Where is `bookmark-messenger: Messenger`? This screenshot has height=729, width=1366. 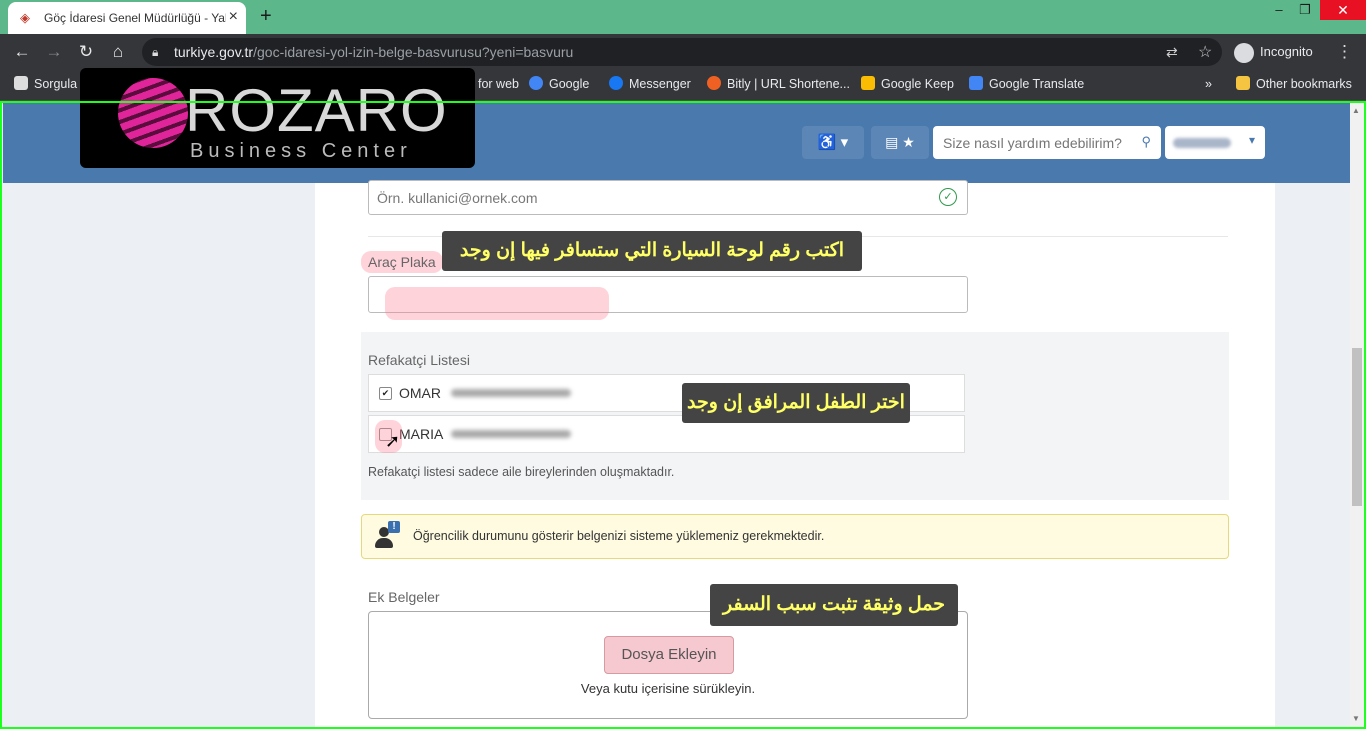
bookmark-messenger: Messenger is located at coordinates (650, 84).